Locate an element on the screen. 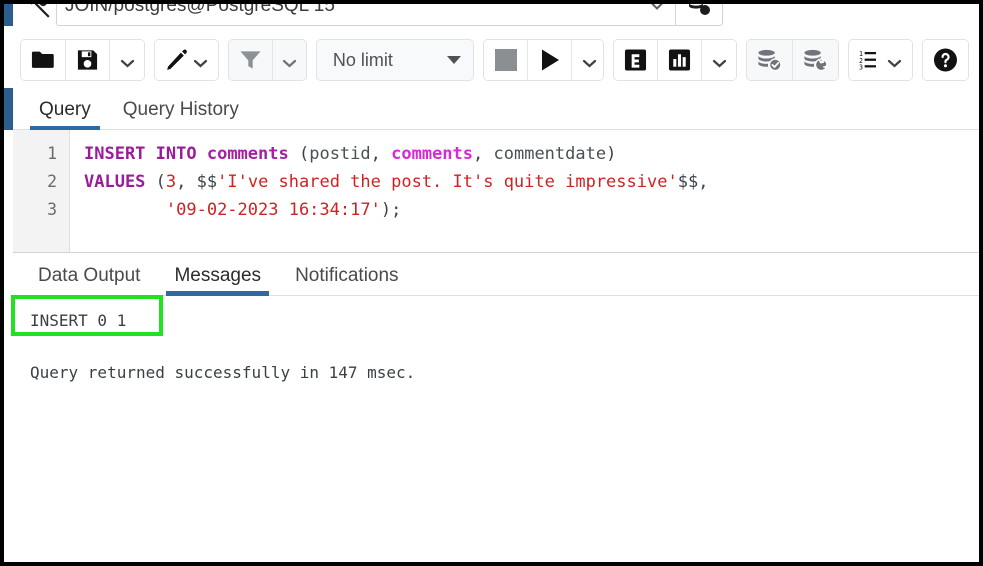 This screenshot has height=566, width=983. macros-button: 1 2 3 is located at coordinates (880, 60).